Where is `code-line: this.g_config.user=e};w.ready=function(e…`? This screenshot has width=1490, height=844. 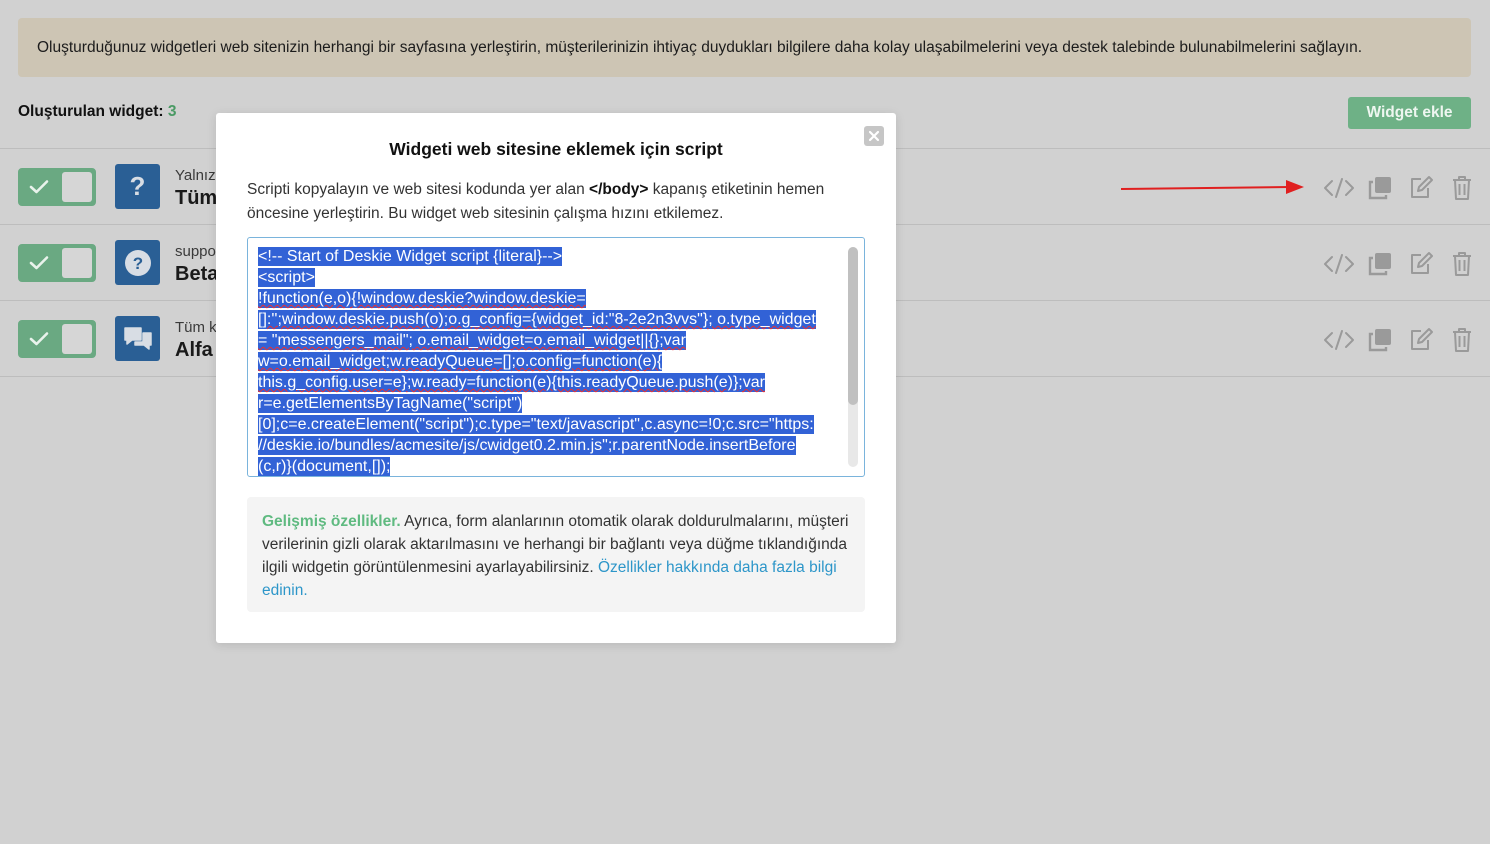
code-line: this.g_config.user=e};w.ready=function(e… is located at coordinates (541, 382).